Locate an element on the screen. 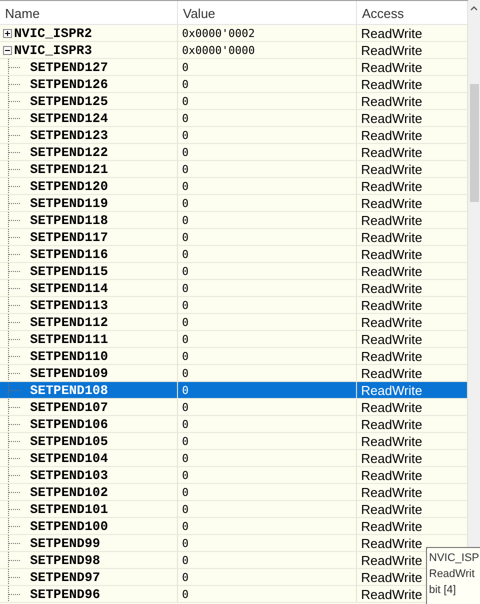 The image size is (480, 604). register-name: SETPEND112 is located at coordinates (69, 322).